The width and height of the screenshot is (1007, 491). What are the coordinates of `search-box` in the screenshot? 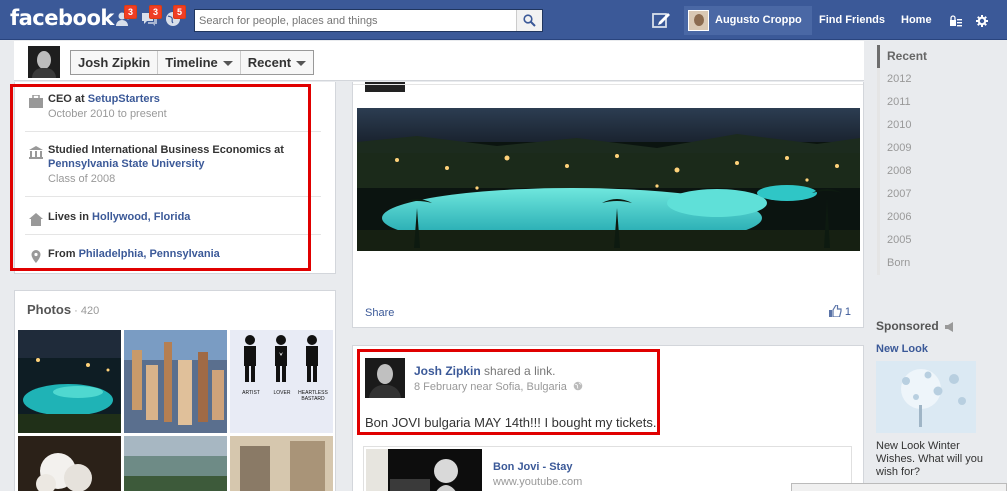 It's located at (368, 20).